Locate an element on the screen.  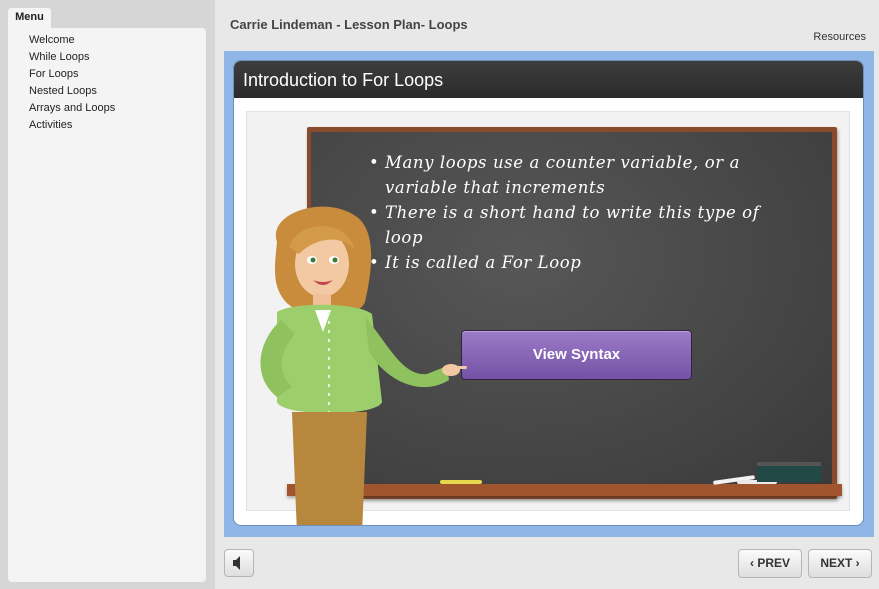
prev-label: PREV is located at coordinates (774, 563).